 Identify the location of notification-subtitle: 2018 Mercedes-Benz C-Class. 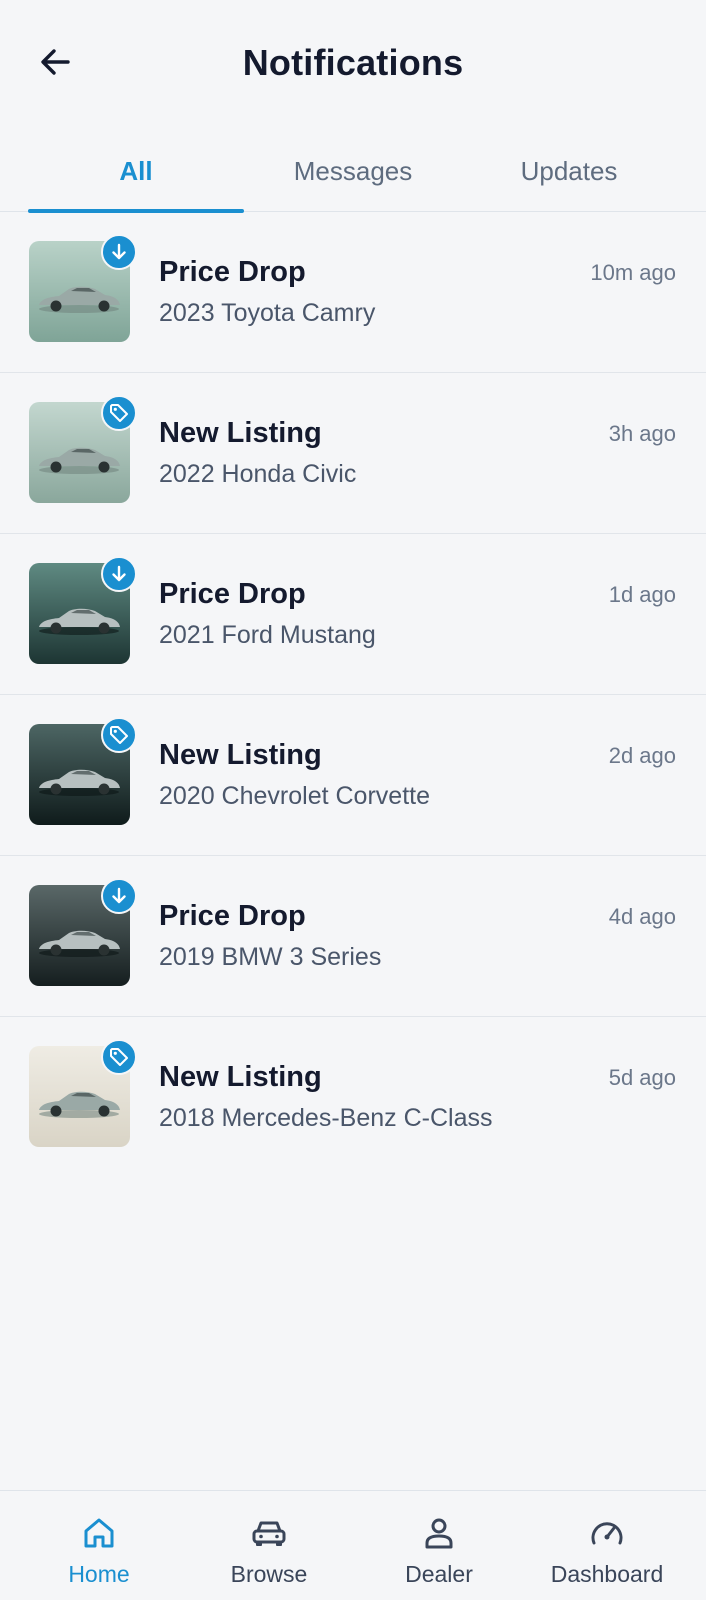
(326, 1118).